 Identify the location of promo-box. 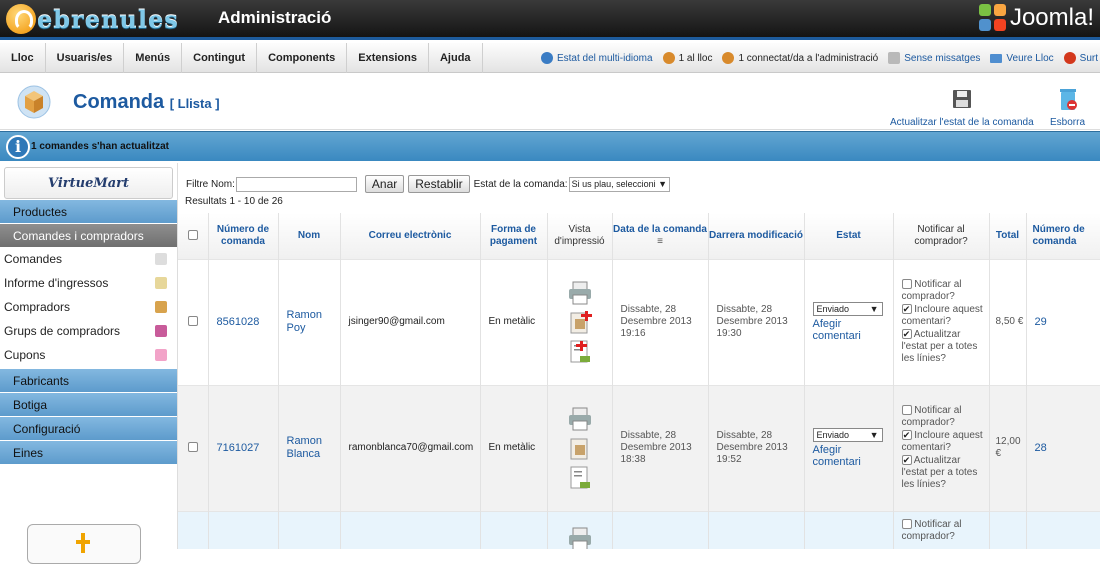
(84, 544).